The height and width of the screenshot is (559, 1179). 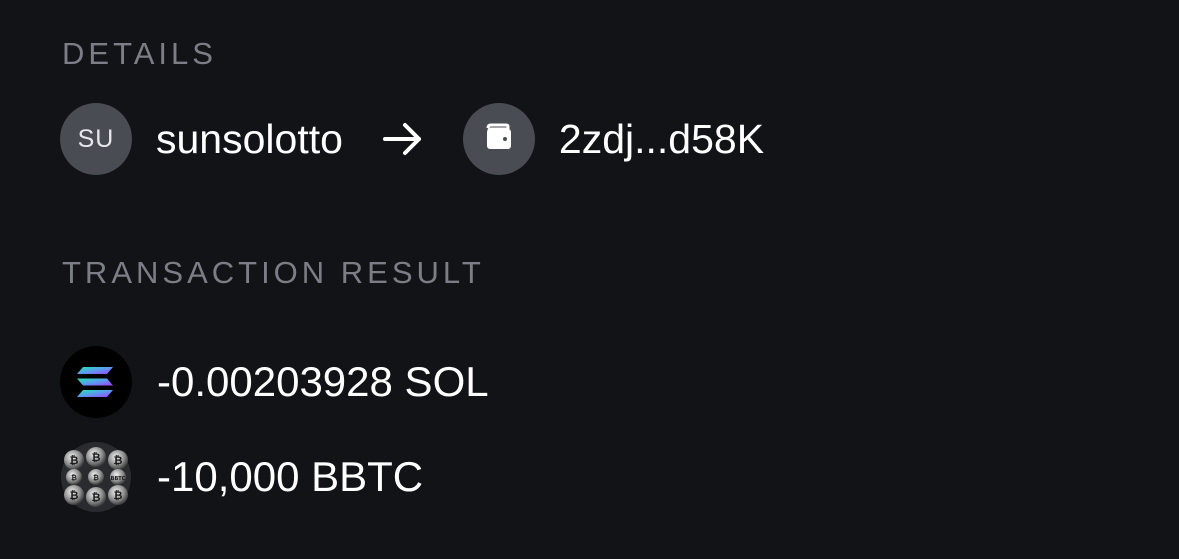 What do you see at coordinates (96, 382) in the screenshot?
I see `solana-icon` at bounding box center [96, 382].